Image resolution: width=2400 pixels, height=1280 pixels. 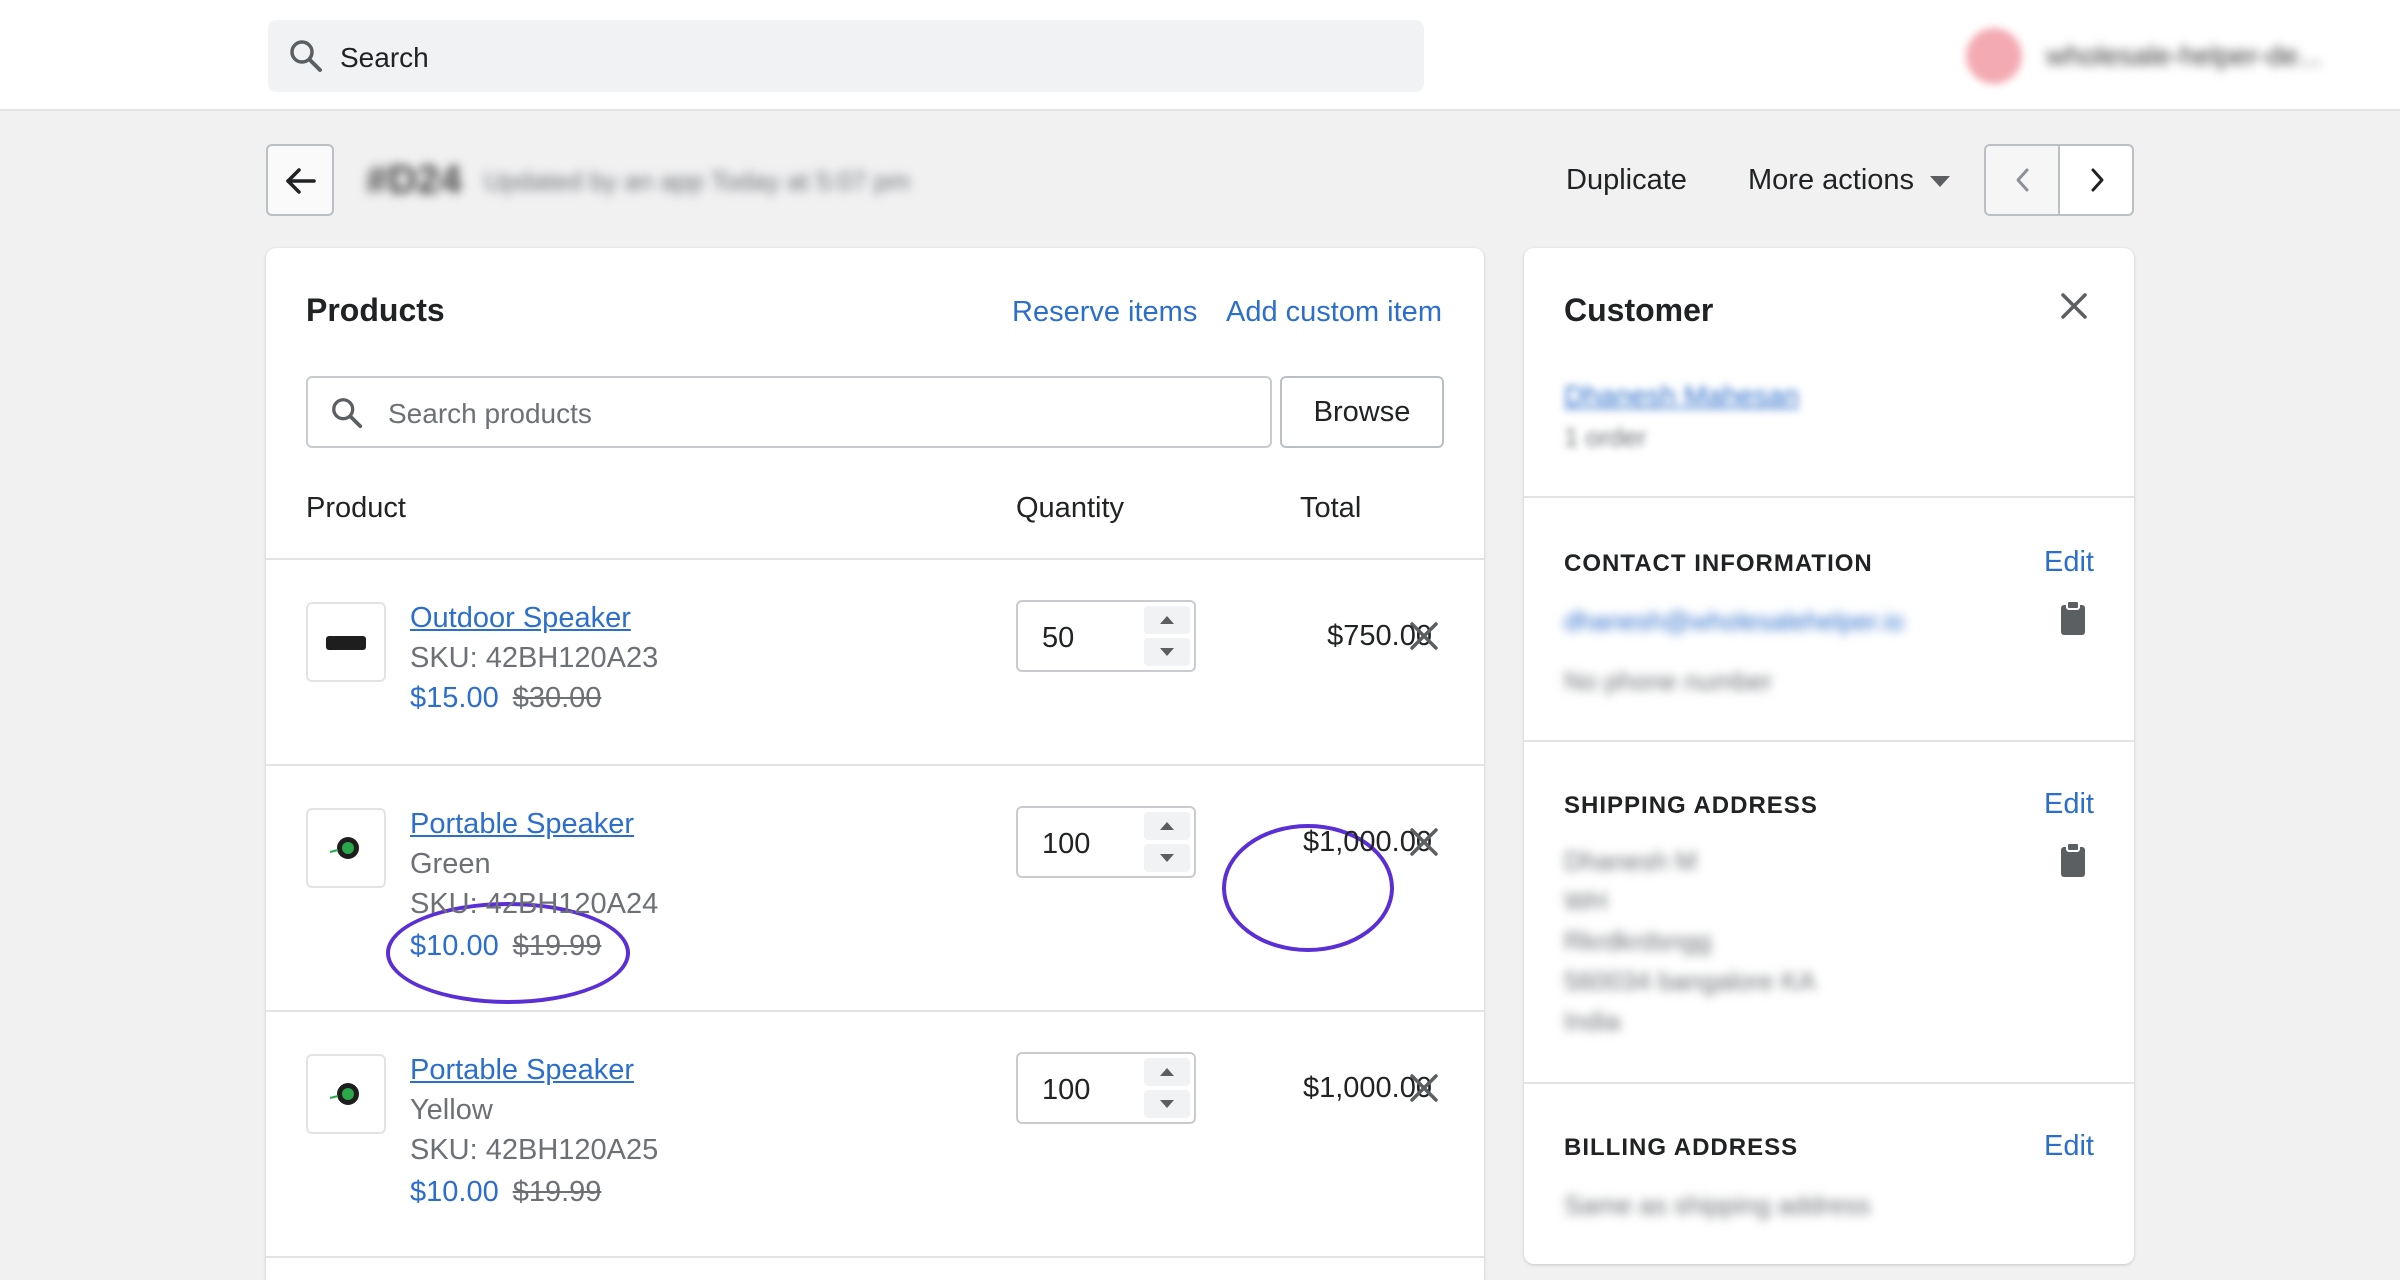 I want to click on add-custom-item-link: Add custom item, so click(x=1334, y=312).